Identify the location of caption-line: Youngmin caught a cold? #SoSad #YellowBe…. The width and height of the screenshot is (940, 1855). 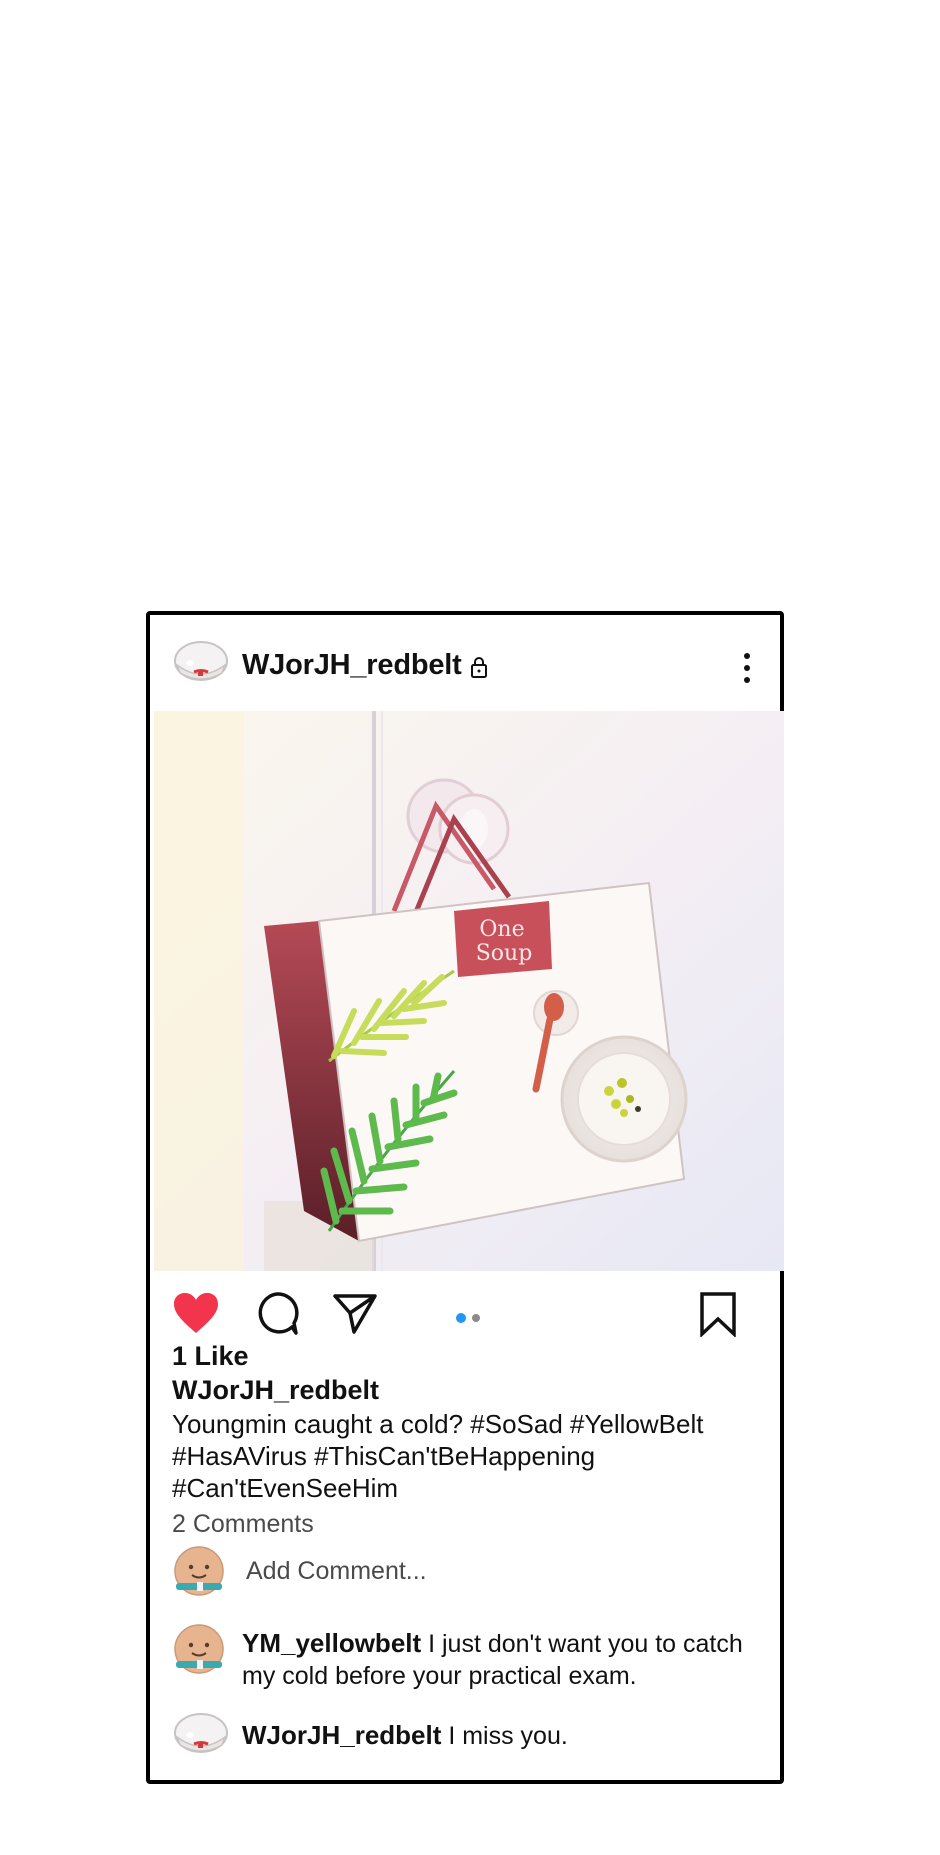
(438, 1424).